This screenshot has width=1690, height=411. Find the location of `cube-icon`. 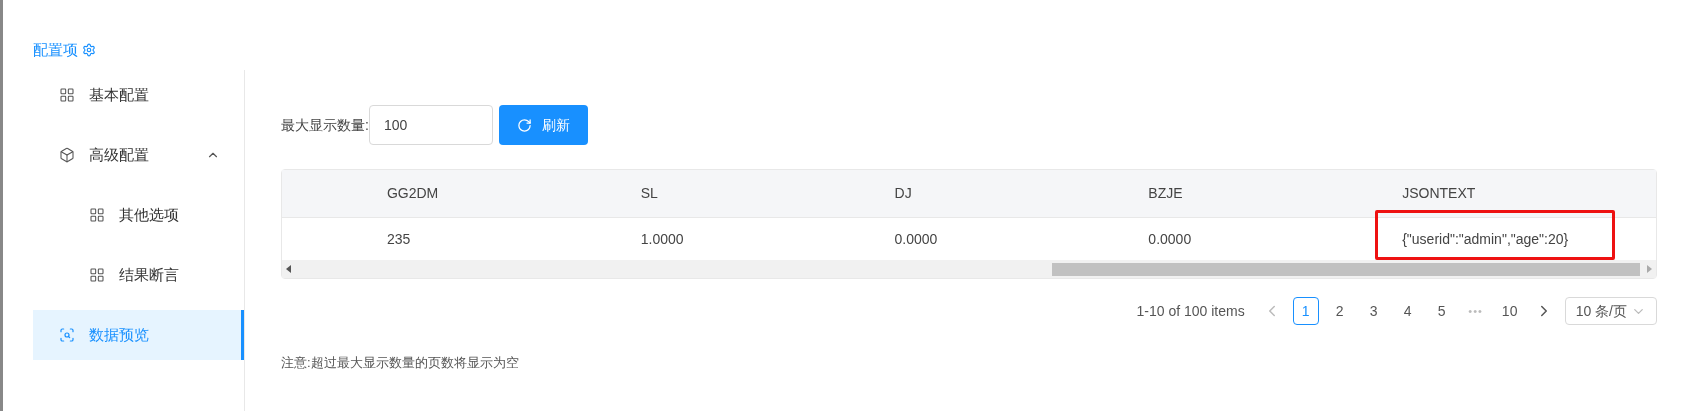

cube-icon is located at coordinates (67, 155).